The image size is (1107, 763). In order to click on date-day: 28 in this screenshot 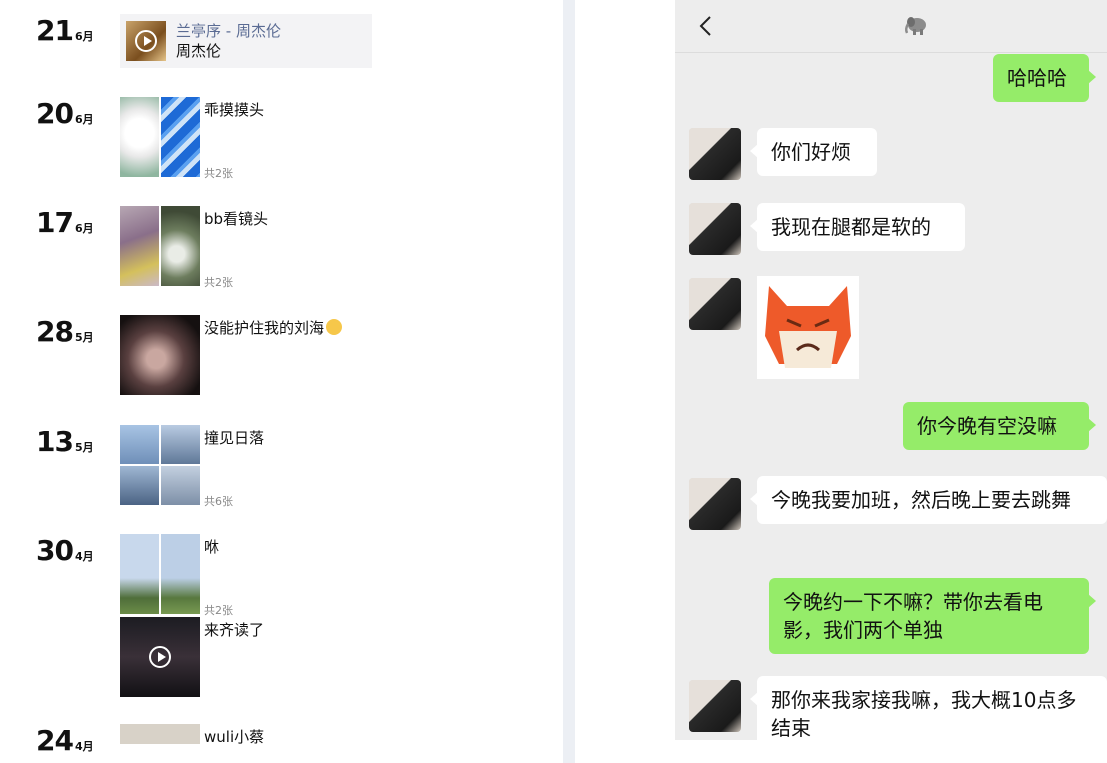, I will do `click(55, 331)`.